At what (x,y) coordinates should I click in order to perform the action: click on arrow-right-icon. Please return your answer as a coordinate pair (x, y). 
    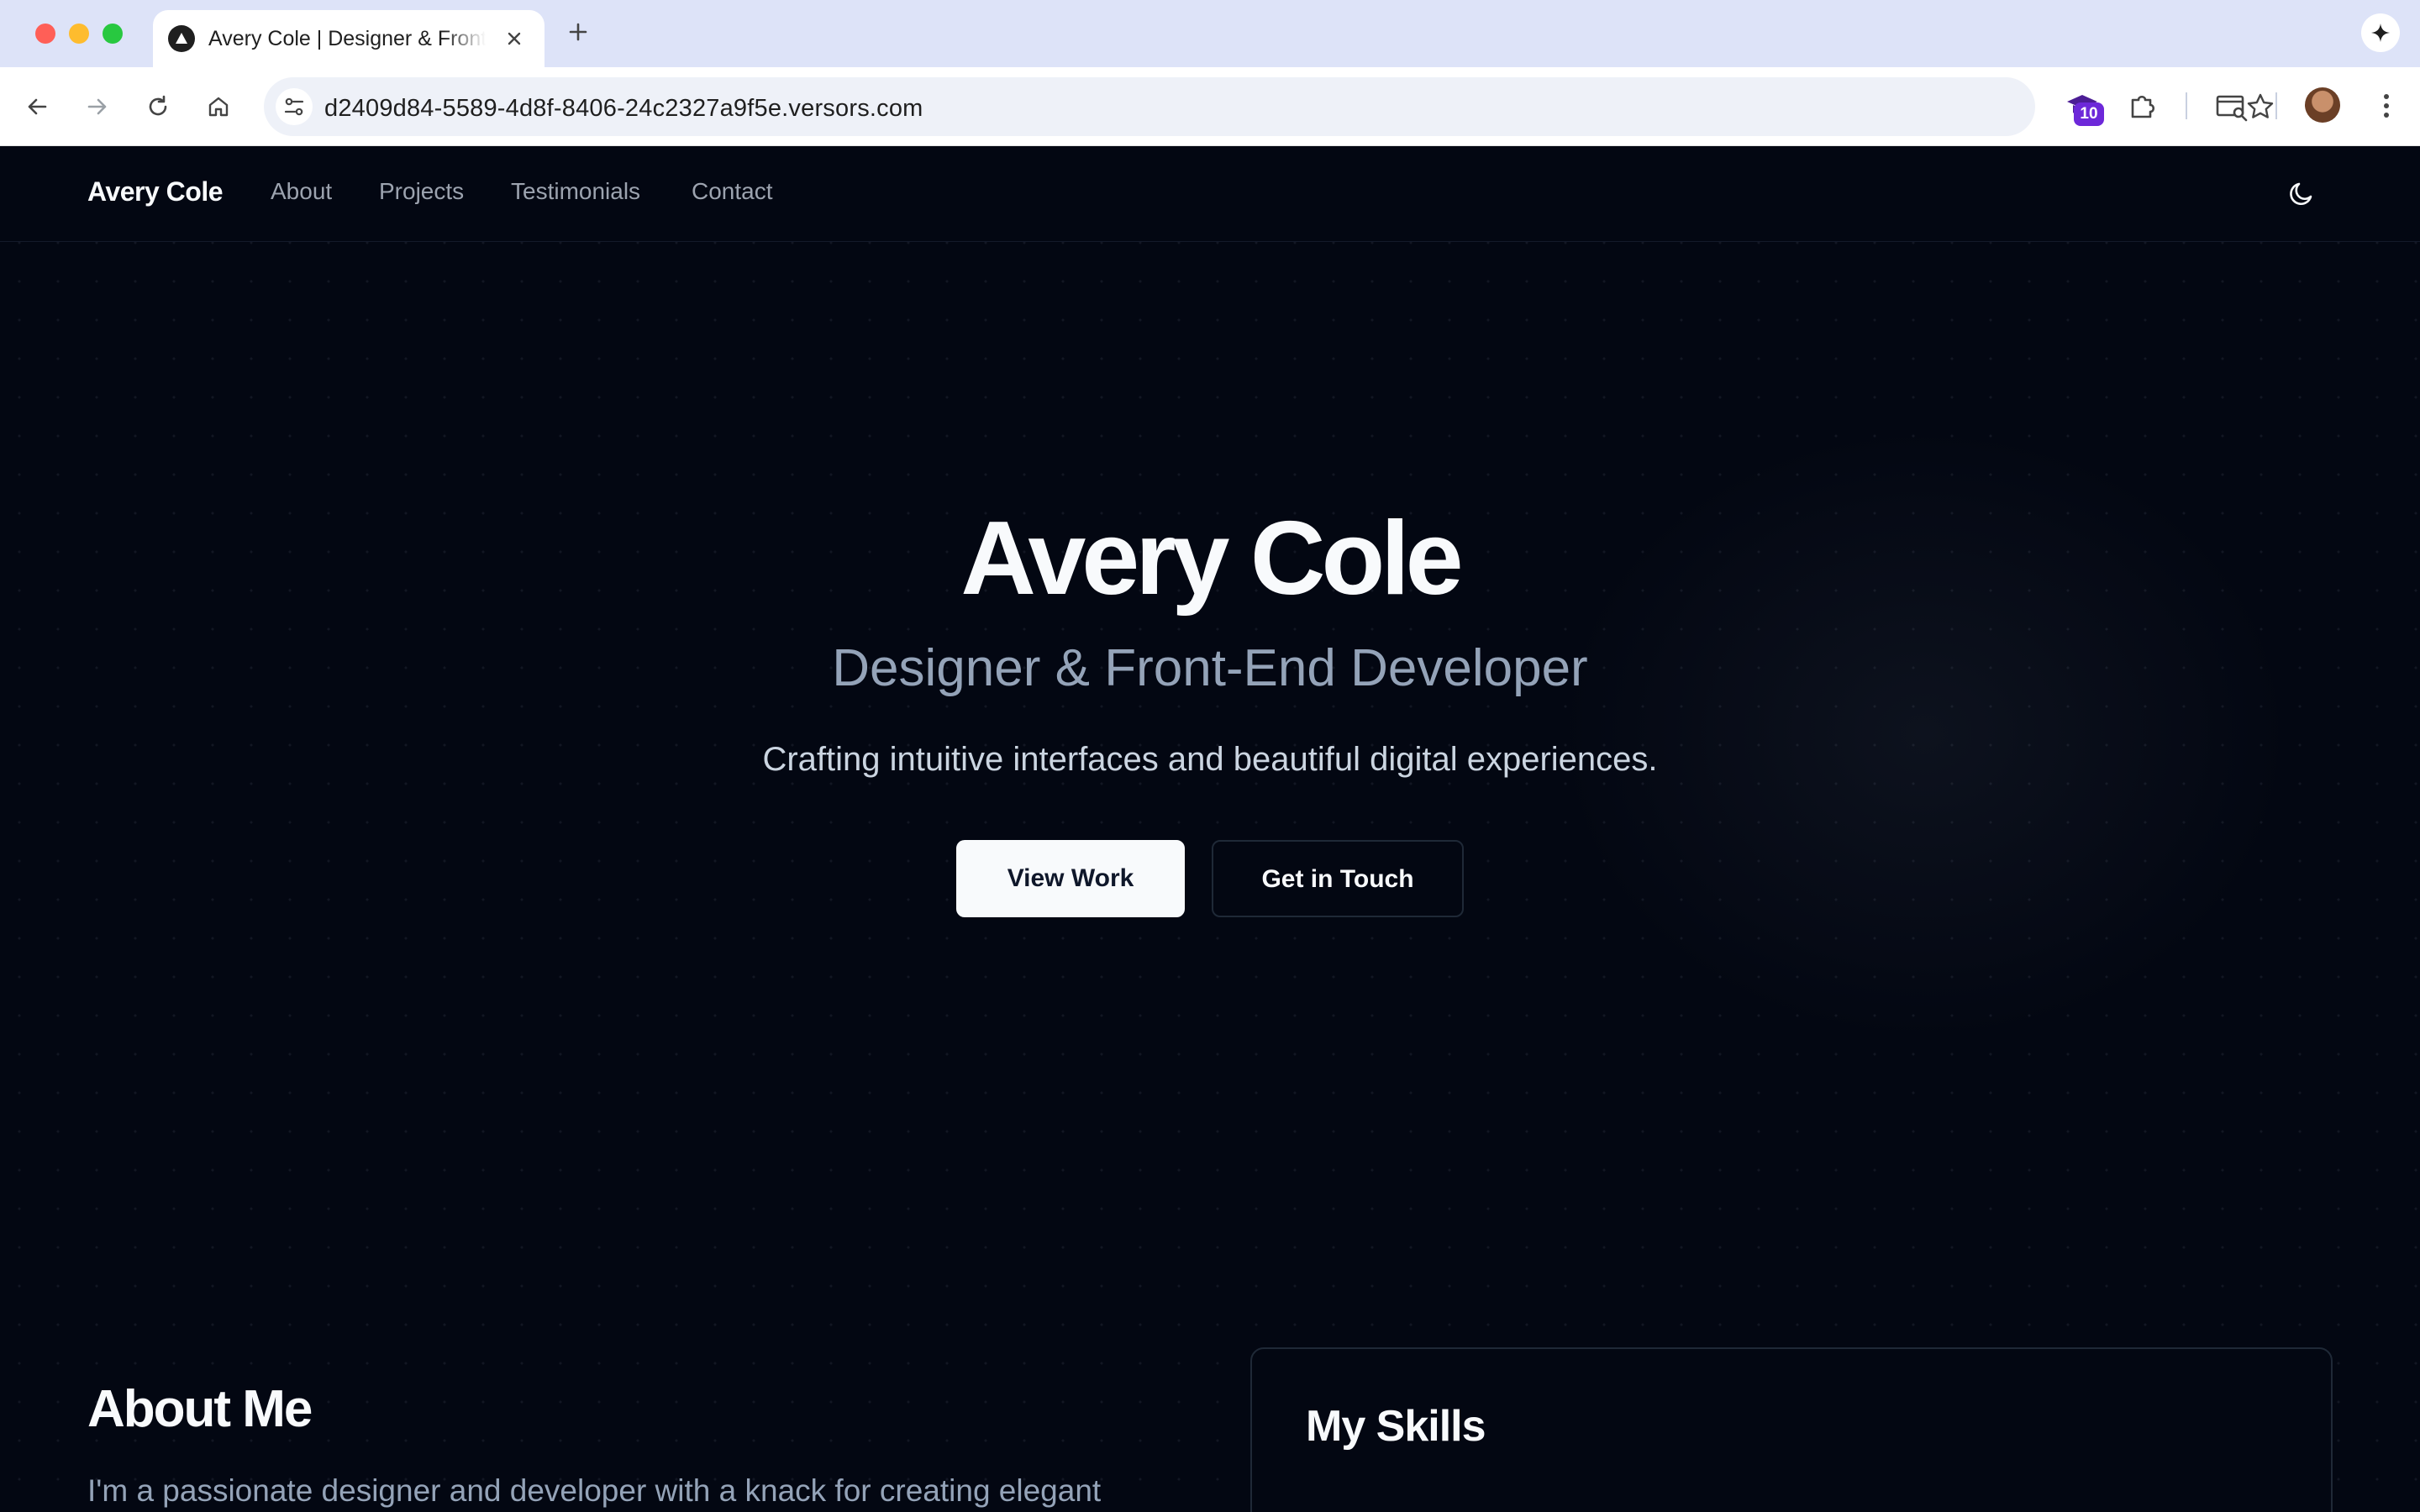
    Looking at the image, I should click on (97, 106).